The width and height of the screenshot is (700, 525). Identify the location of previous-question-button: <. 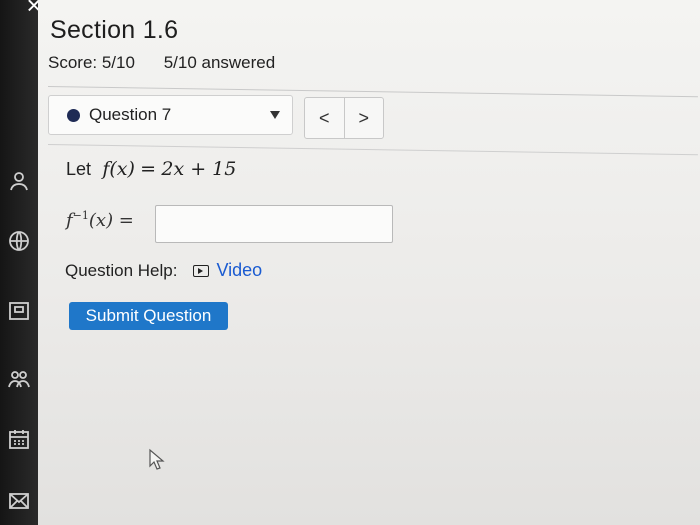
(324, 118).